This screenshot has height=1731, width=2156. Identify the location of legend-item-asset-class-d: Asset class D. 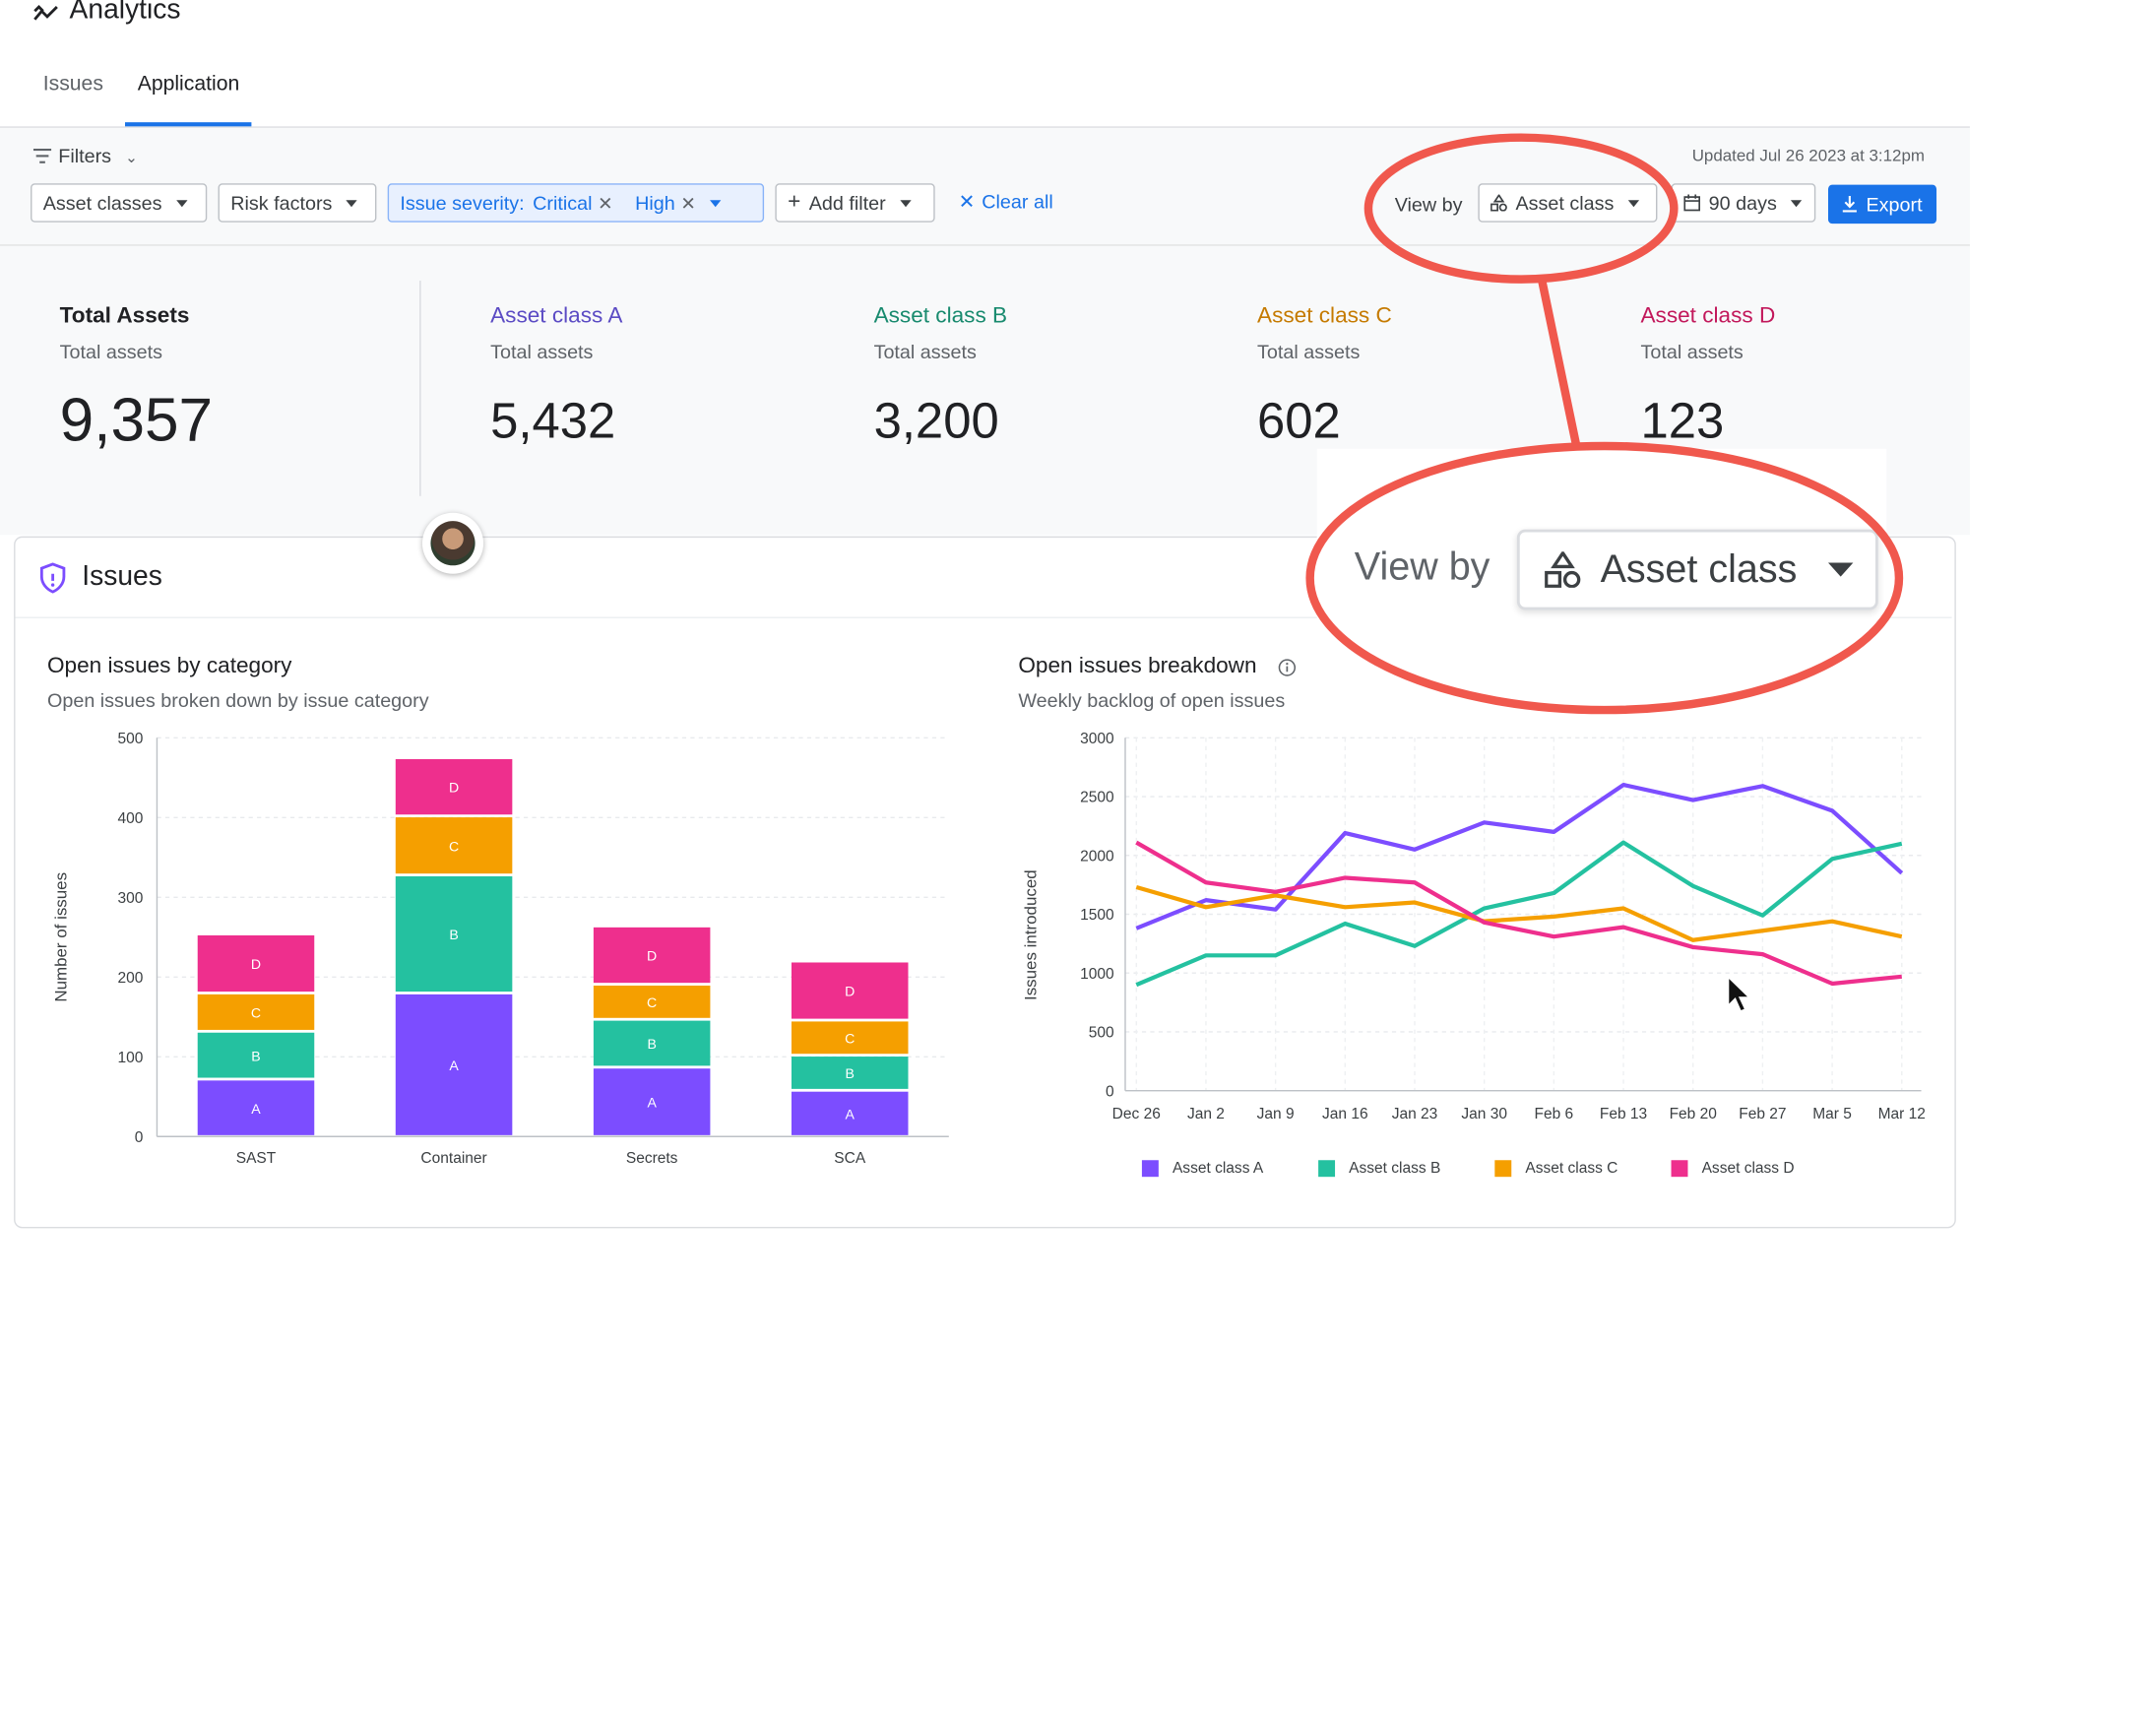
(1733, 1169).